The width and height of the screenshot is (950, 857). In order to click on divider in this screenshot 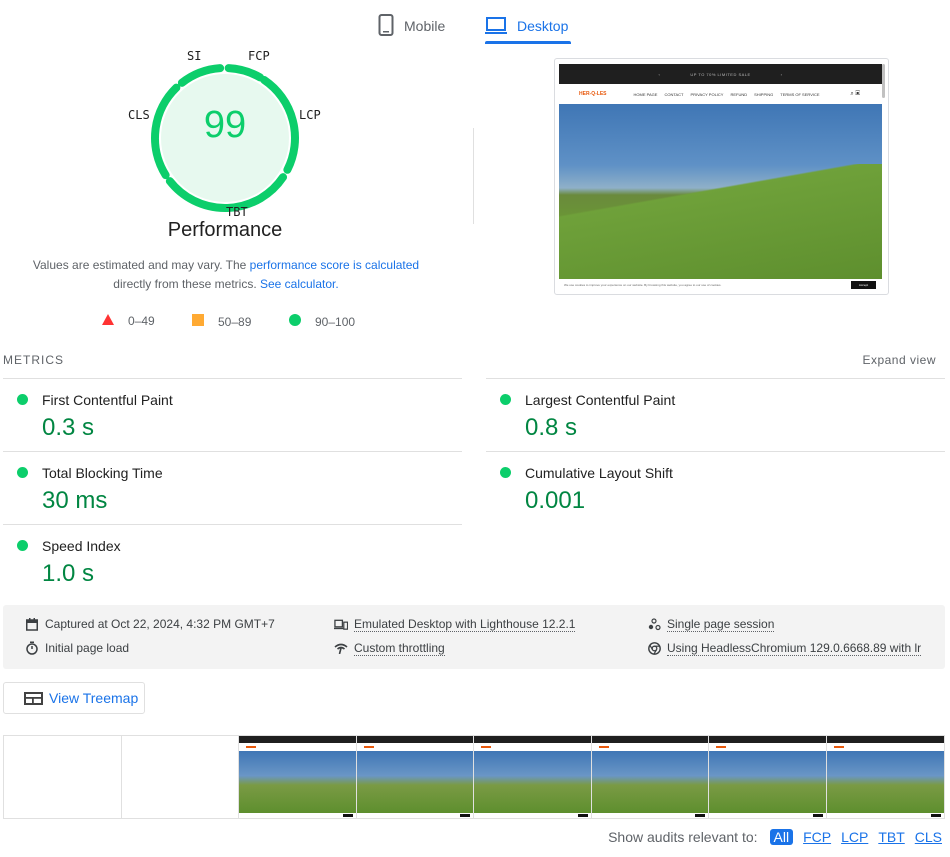, I will do `click(473, 176)`.